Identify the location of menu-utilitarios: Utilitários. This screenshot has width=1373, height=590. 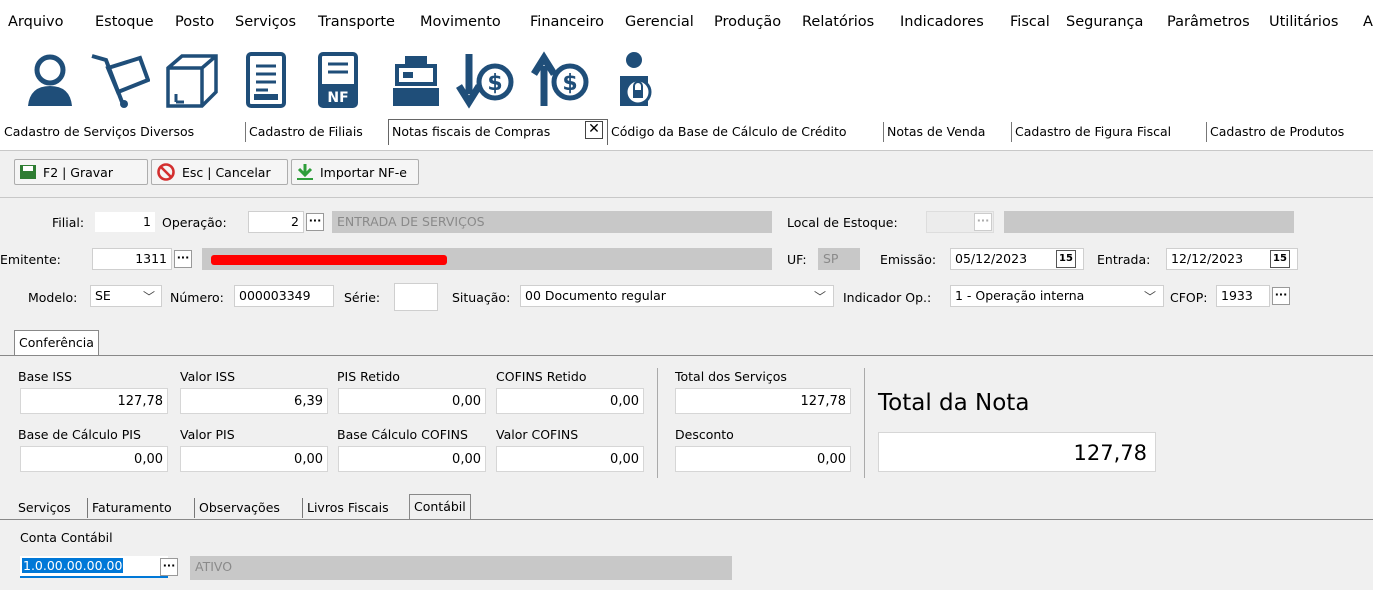
(1303, 22).